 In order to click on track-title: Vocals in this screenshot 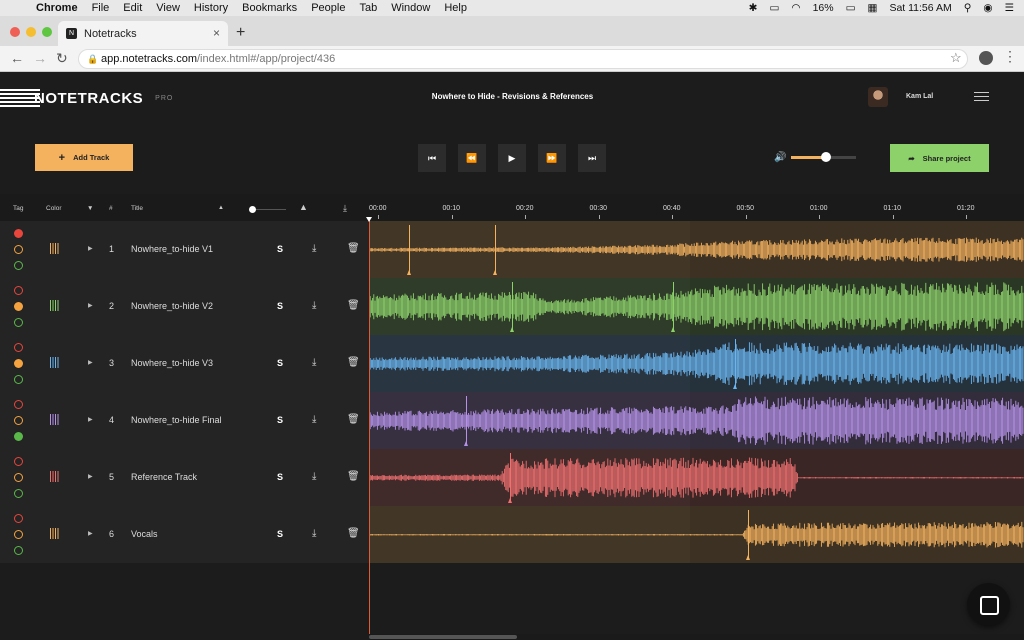, I will do `click(144, 534)`.